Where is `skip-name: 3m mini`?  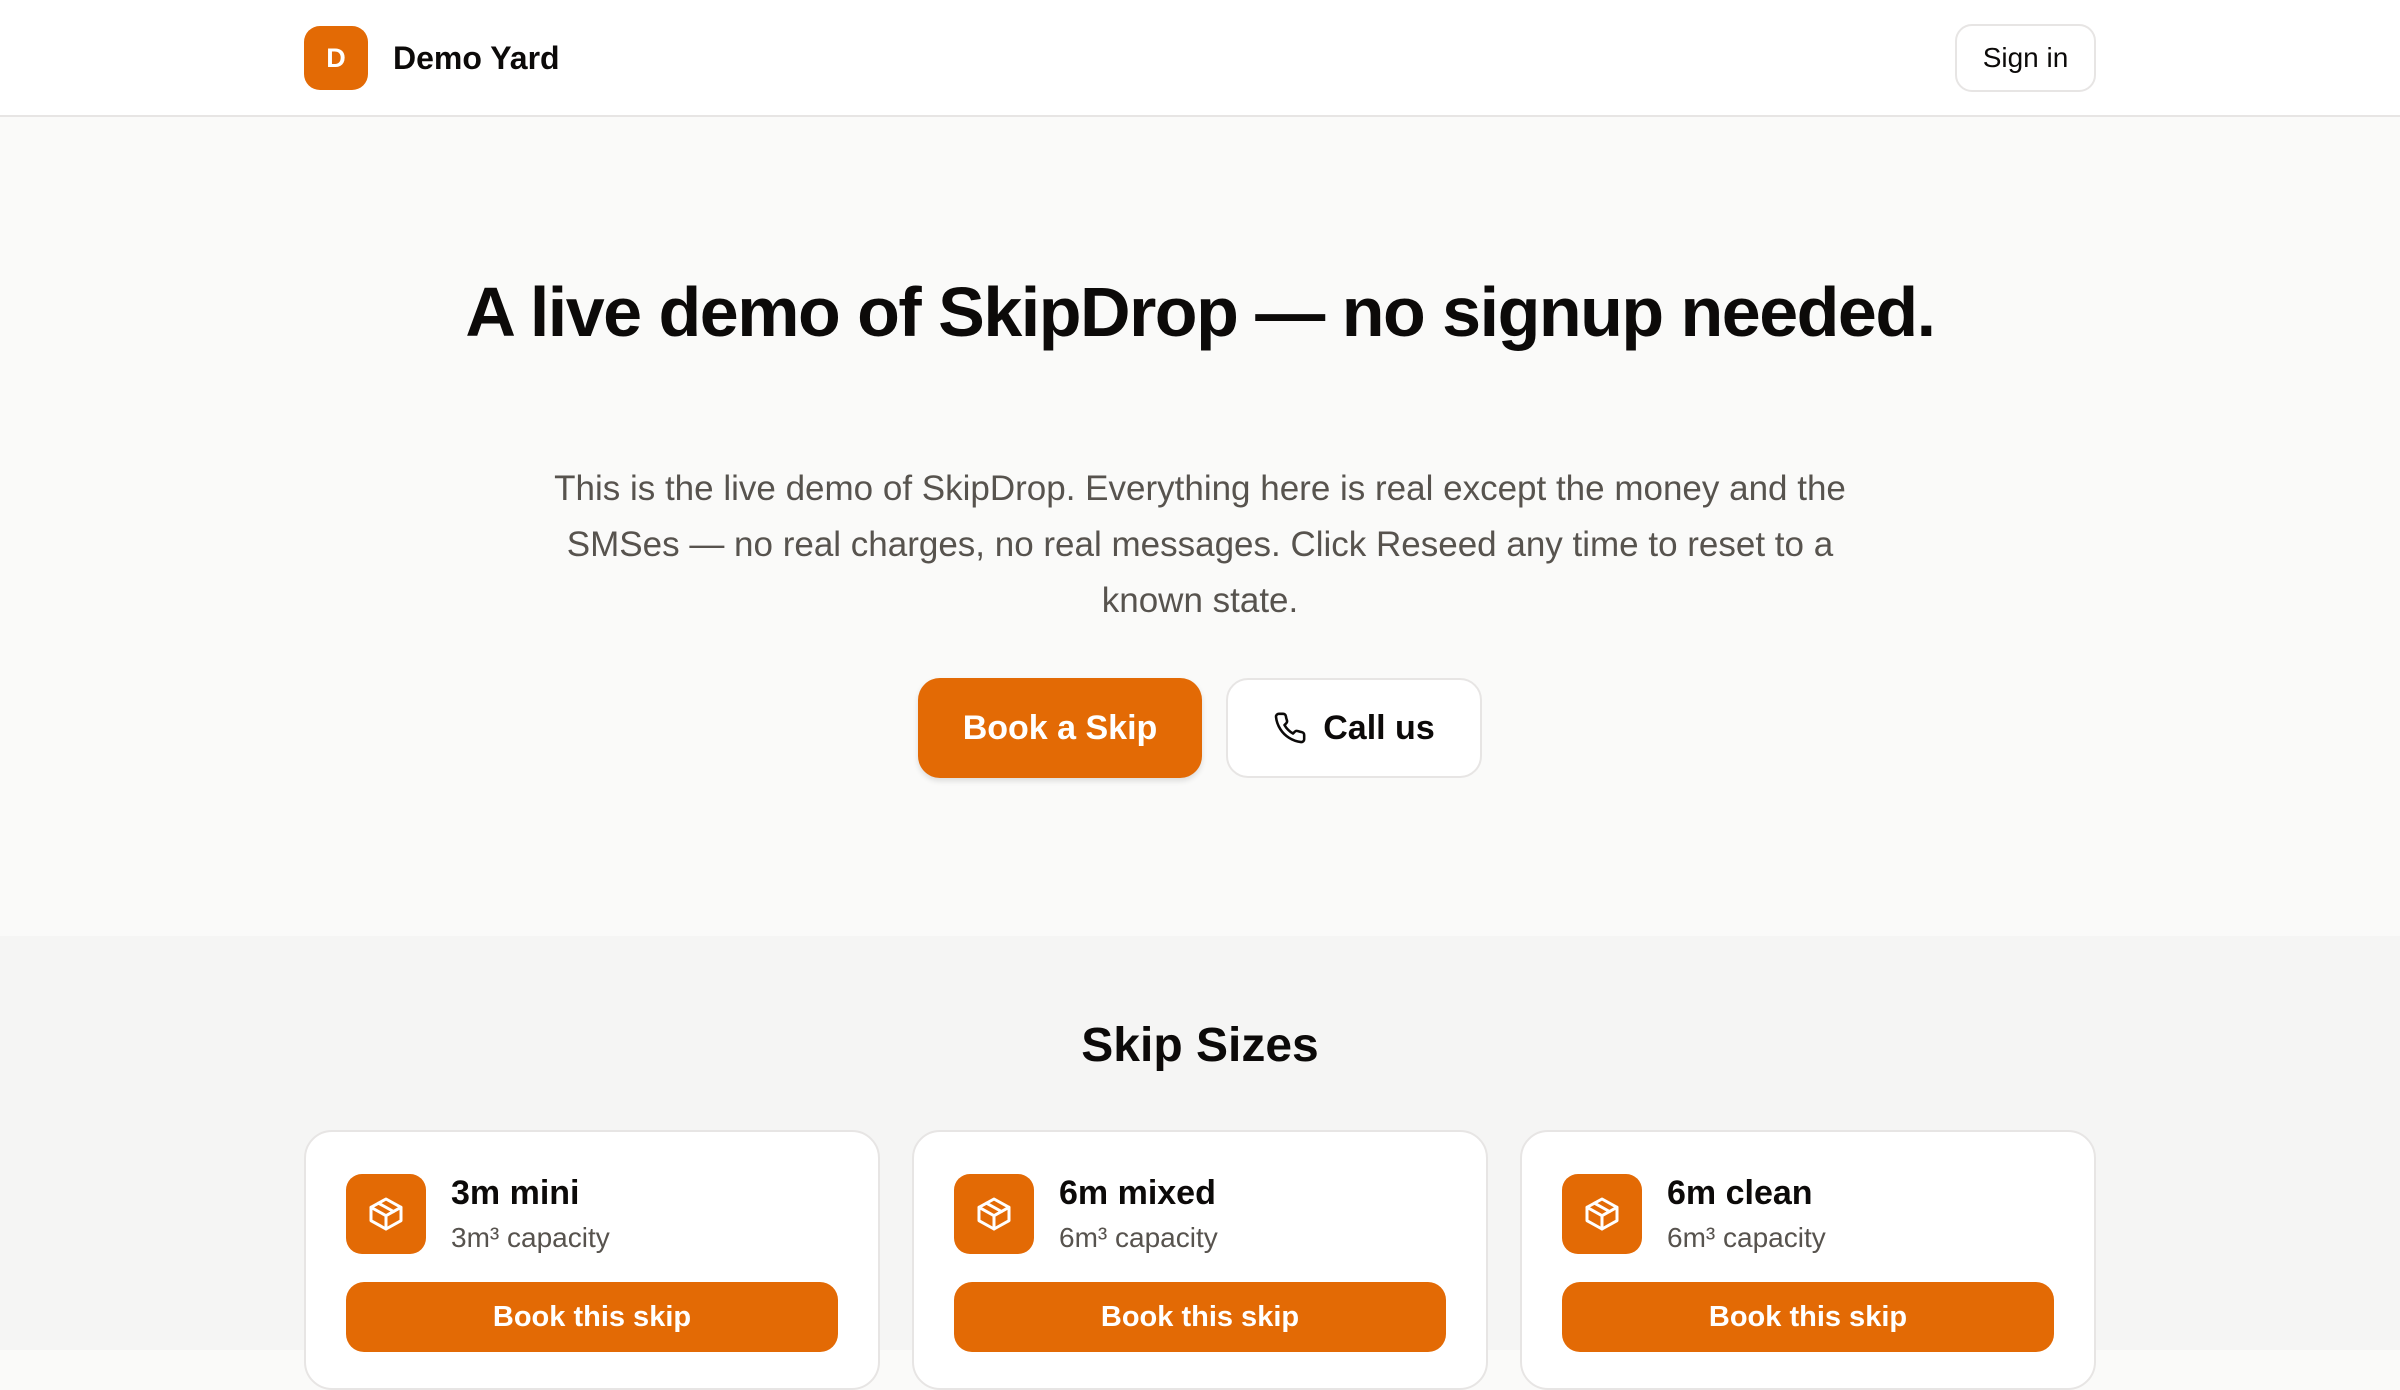
skip-name: 3m mini is located at coordinates (515, 1193).